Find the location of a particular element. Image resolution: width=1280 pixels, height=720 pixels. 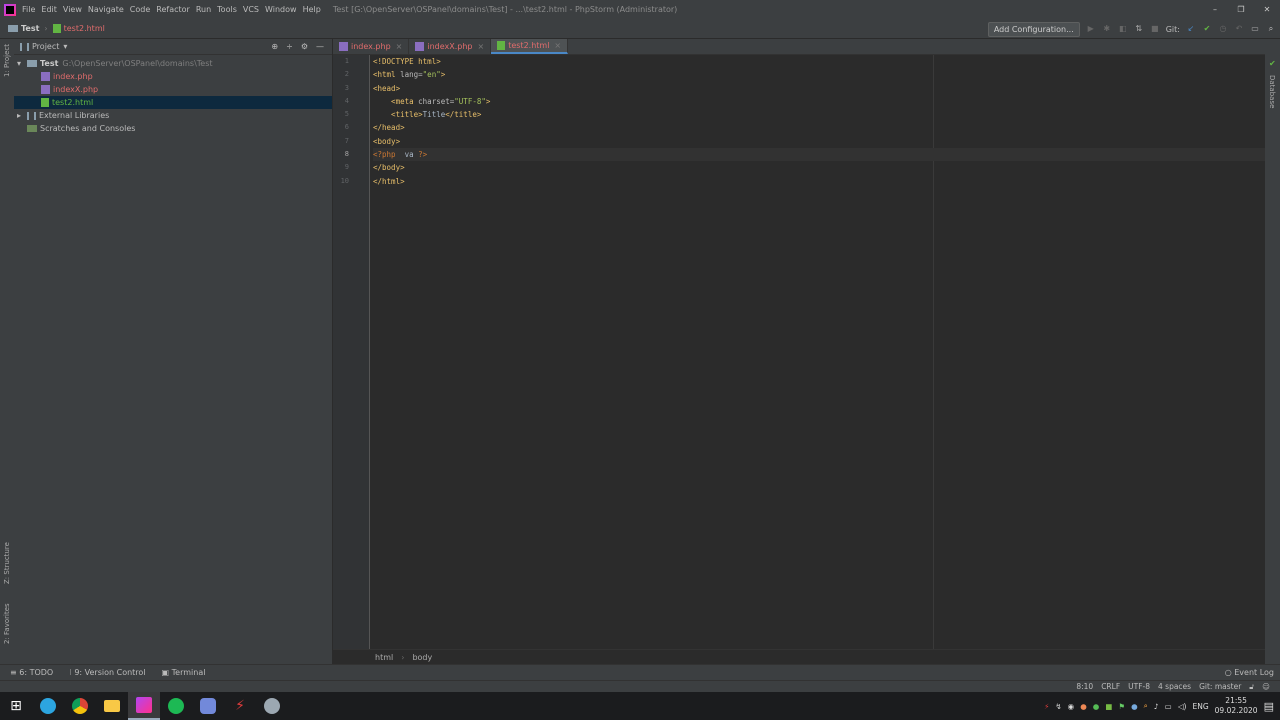

code-line: <body> is located at coordinates (818, 141).